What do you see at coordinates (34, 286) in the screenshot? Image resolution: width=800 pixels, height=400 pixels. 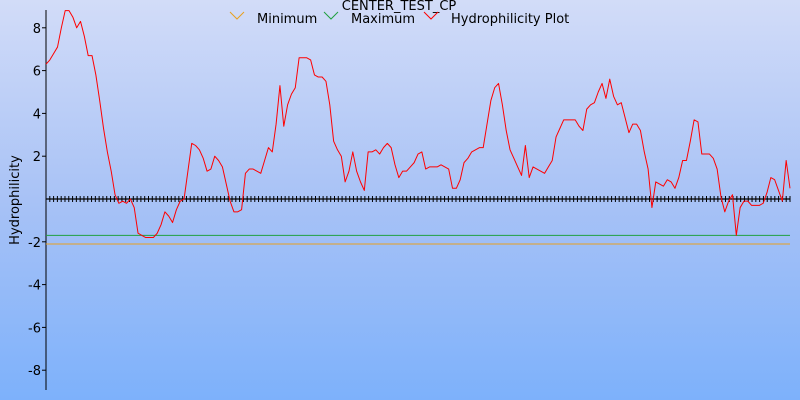 I see `y-tick-label: -4` at bounding box center [34, 286].